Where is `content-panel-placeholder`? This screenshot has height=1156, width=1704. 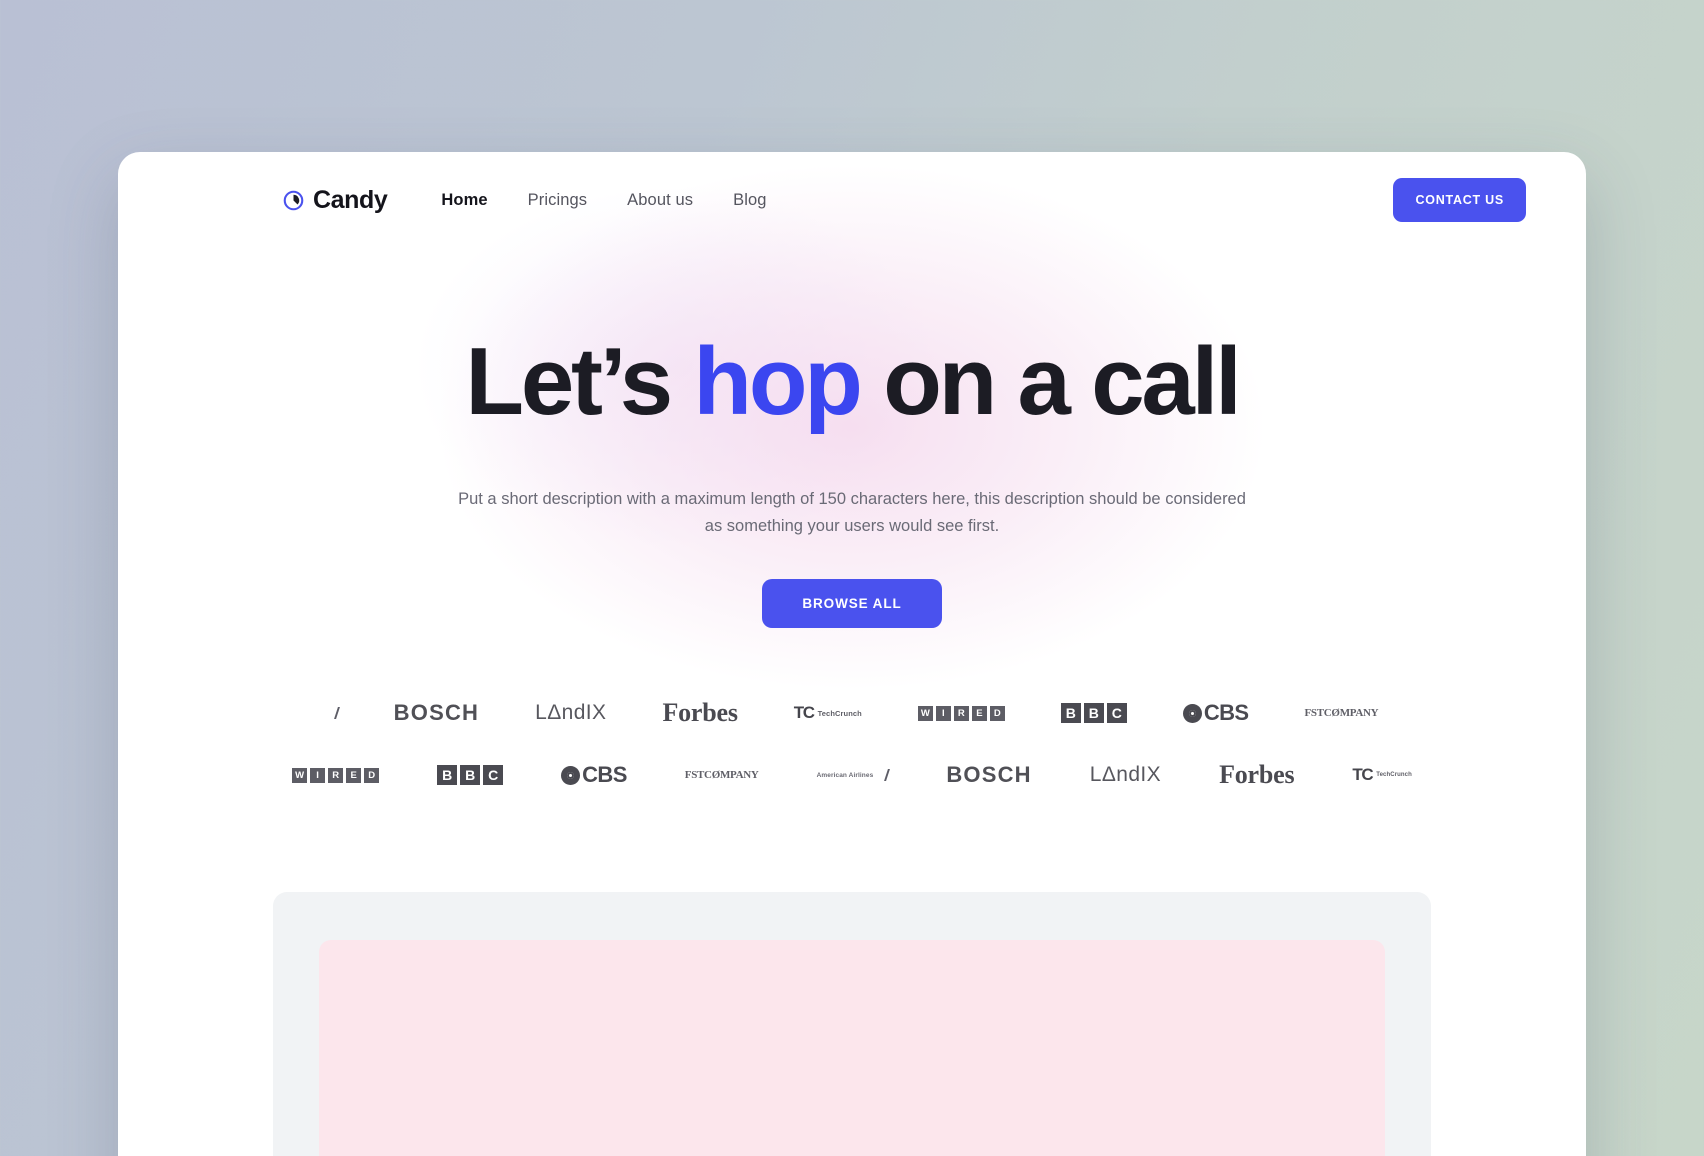
content-panel-placeholder is located at coordinates (852, 1048).